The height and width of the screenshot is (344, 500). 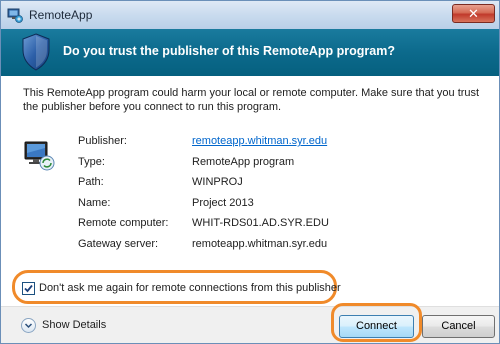 What do you see at coordinates (28, 325) in the screenshot?
I see `chevron-down-icon` at bounding box center [28, 325].